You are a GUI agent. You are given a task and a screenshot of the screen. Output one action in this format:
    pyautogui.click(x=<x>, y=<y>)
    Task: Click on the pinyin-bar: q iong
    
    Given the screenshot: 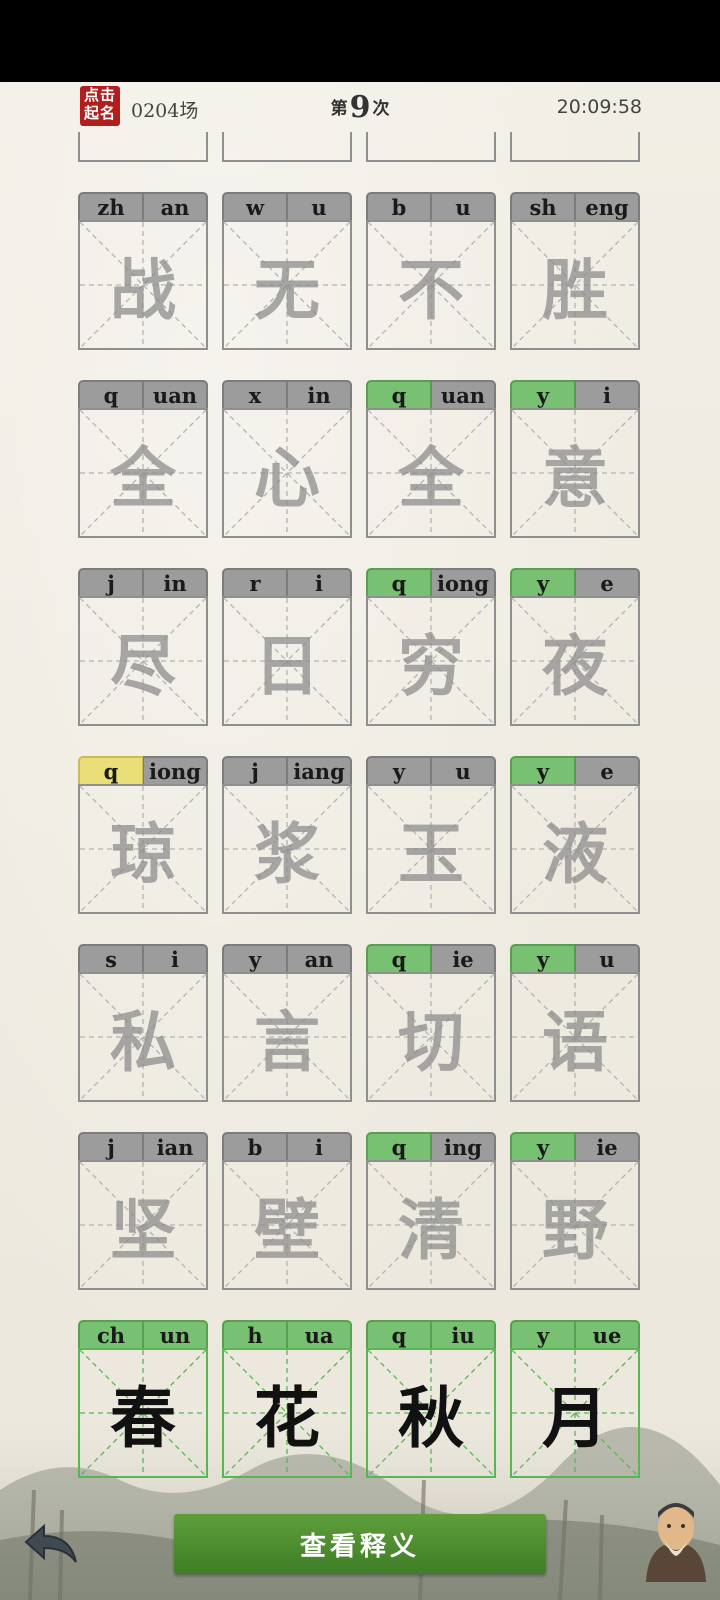 What is the action you would take?
    pyautogui.click(x=431, y=583)
    